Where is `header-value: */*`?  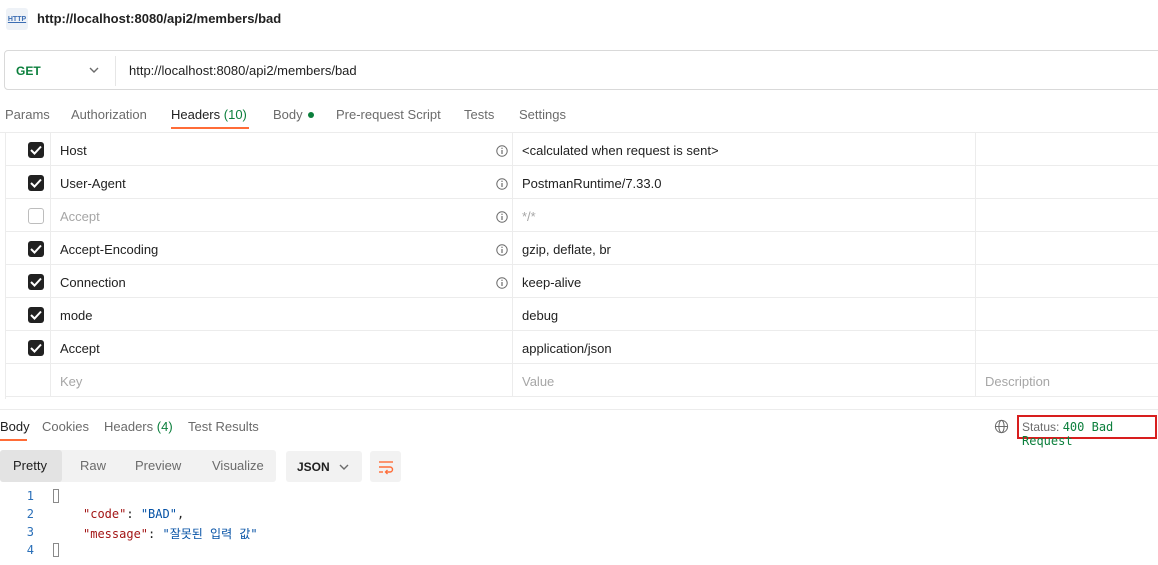
header-value: */* is located at coordinates (529, 216).